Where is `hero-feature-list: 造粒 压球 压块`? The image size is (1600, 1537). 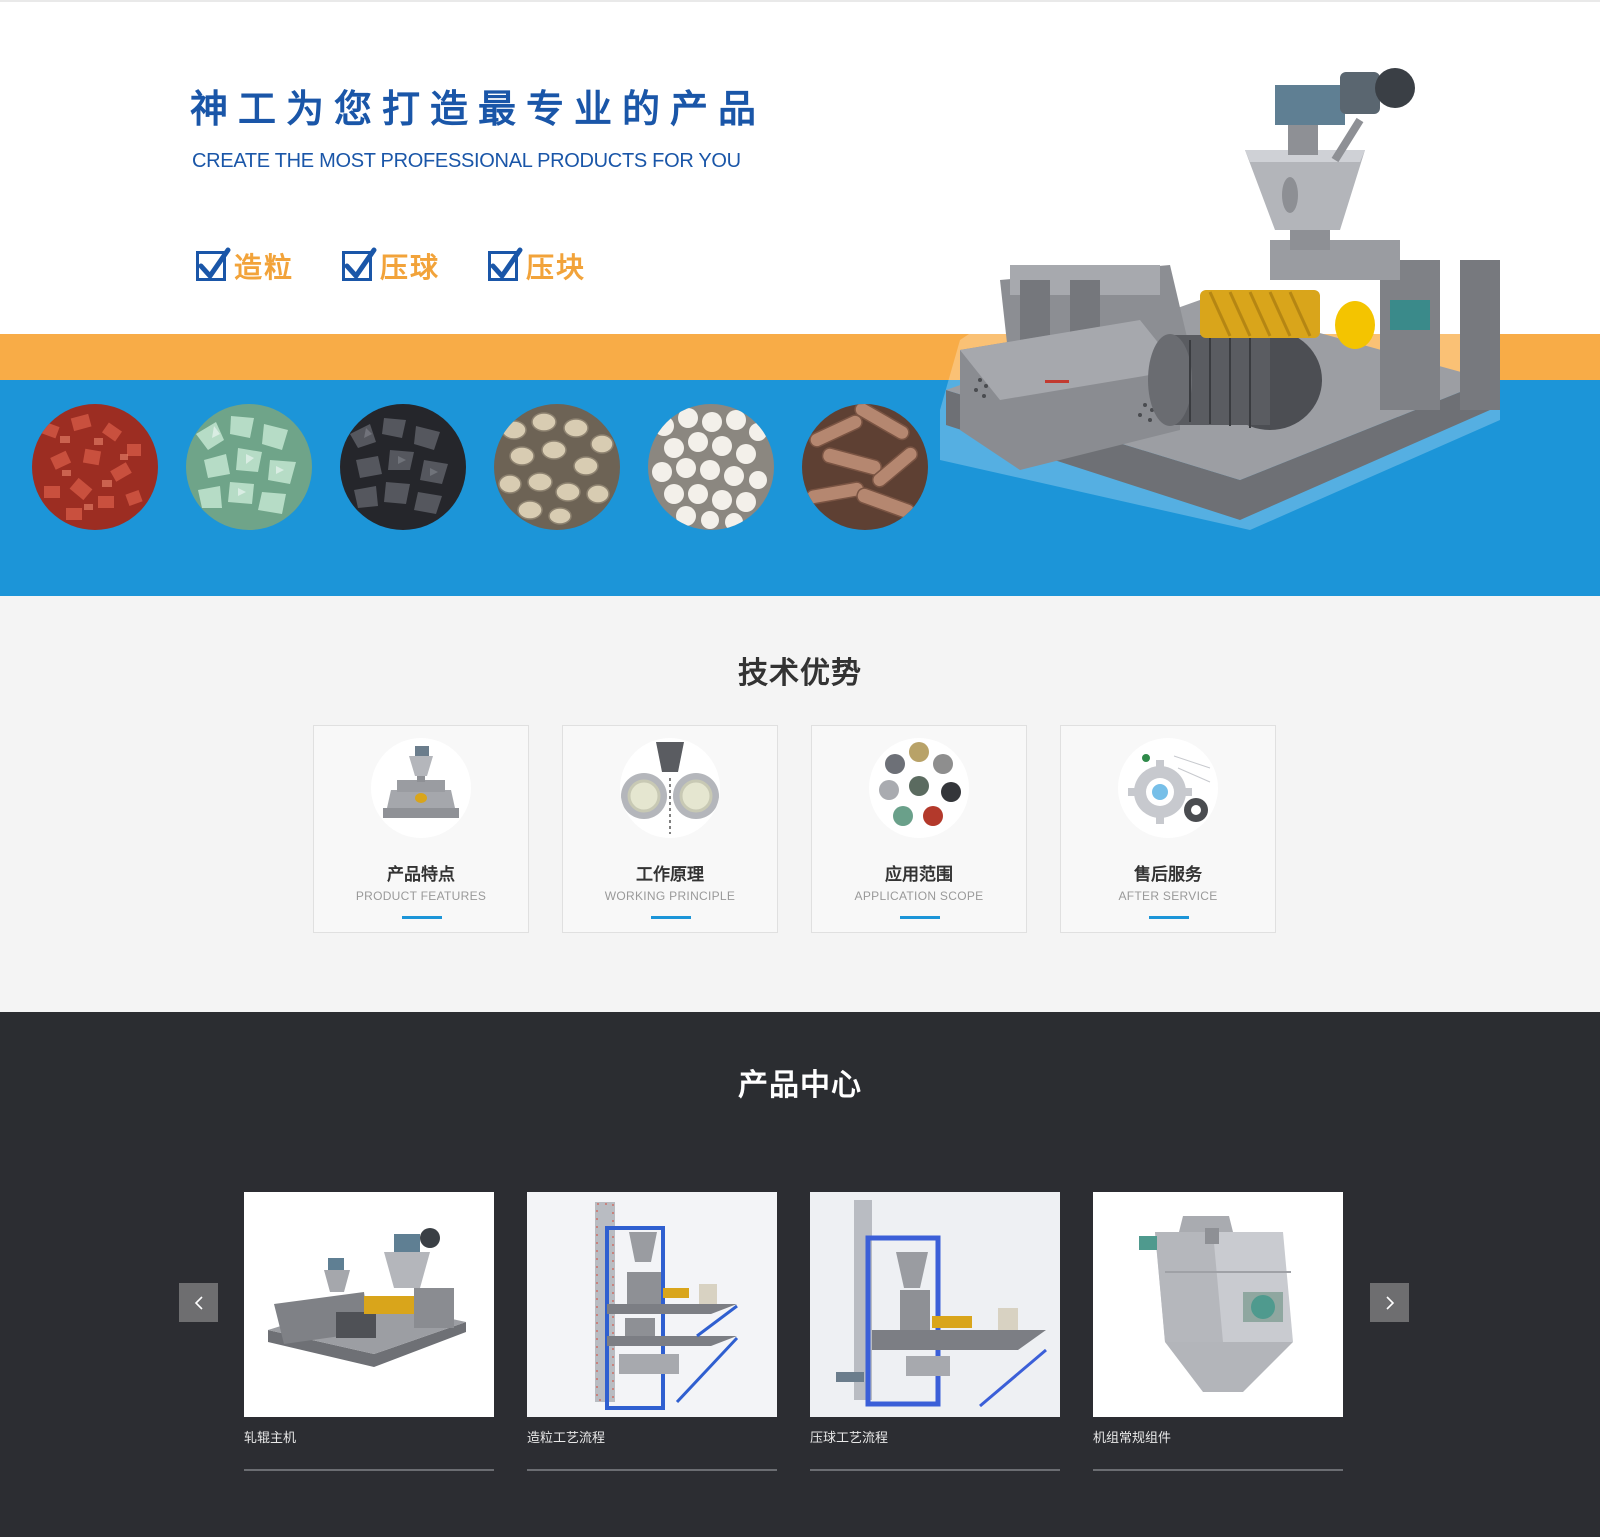 hero-feature-list: 造粒 压球 压块 is located at coordinates (391, 266).